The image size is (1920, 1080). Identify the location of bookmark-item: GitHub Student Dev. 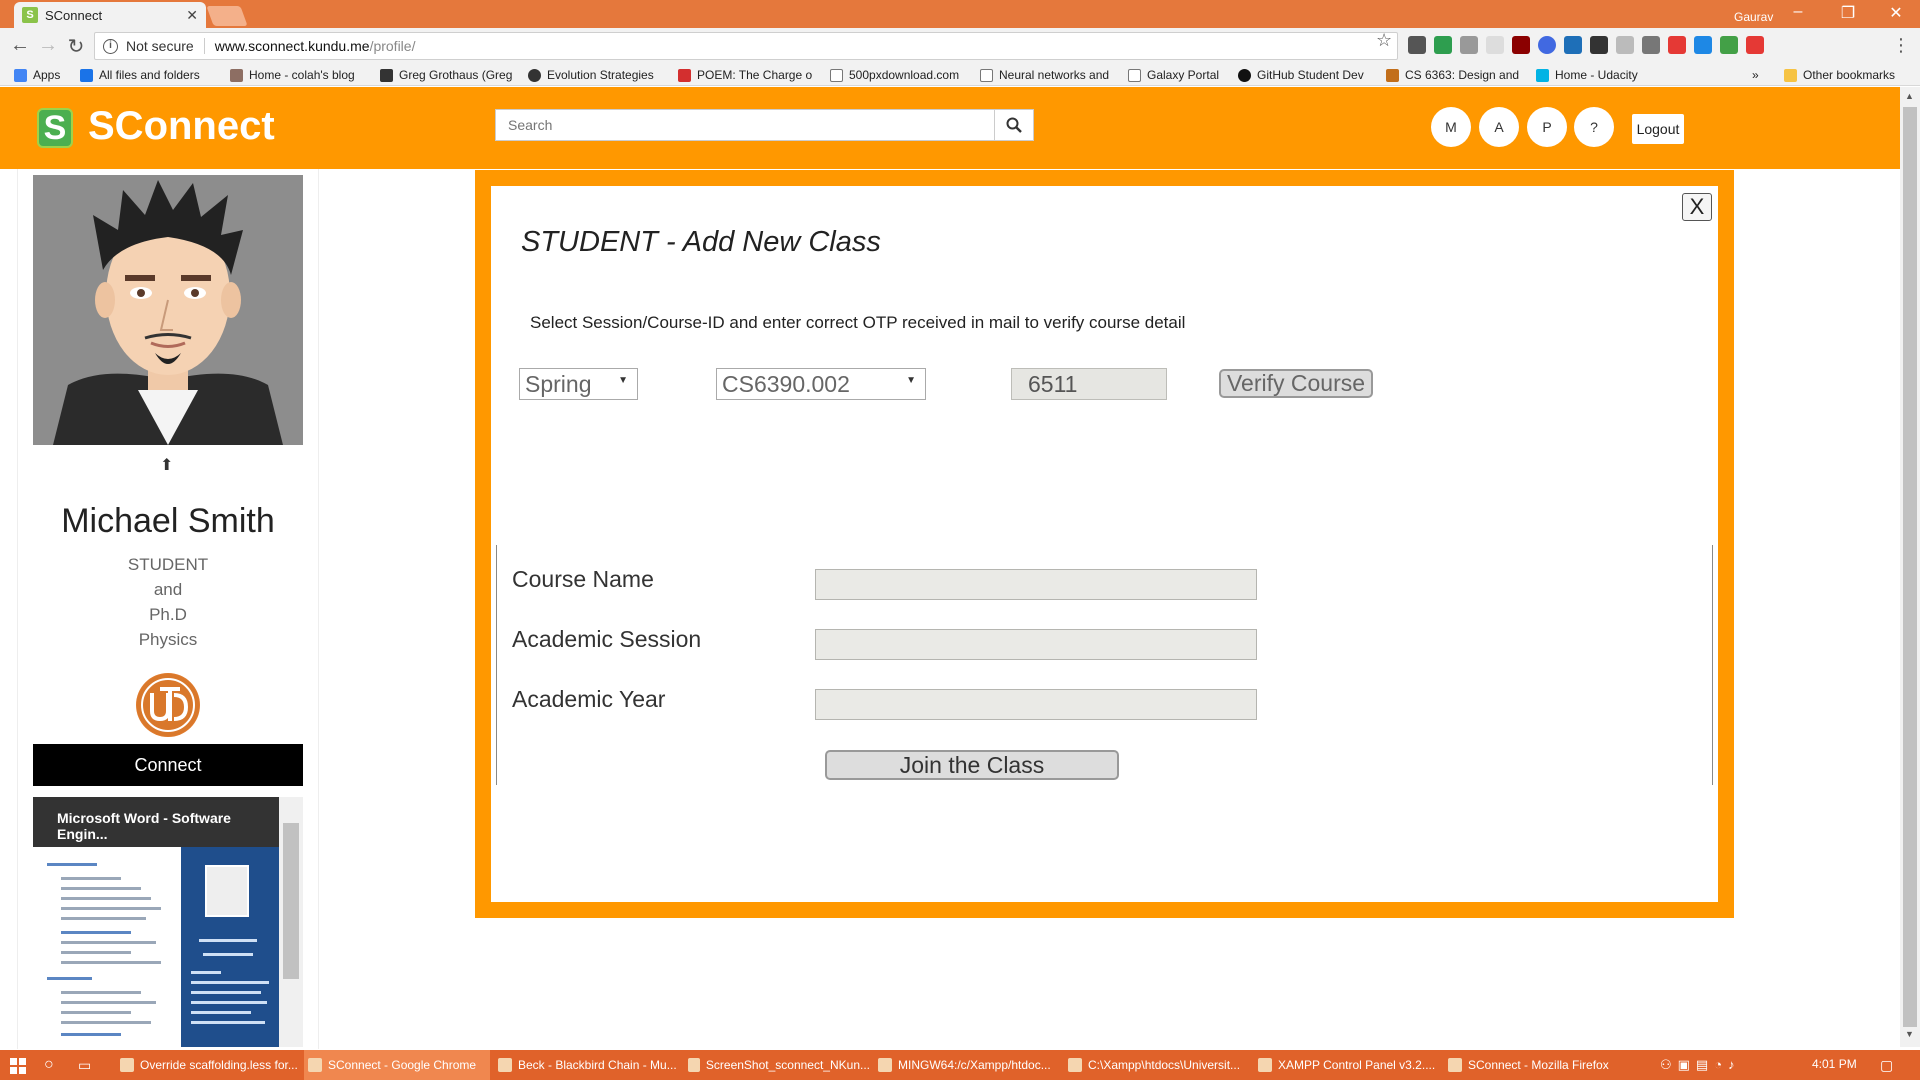
(1301, 75).